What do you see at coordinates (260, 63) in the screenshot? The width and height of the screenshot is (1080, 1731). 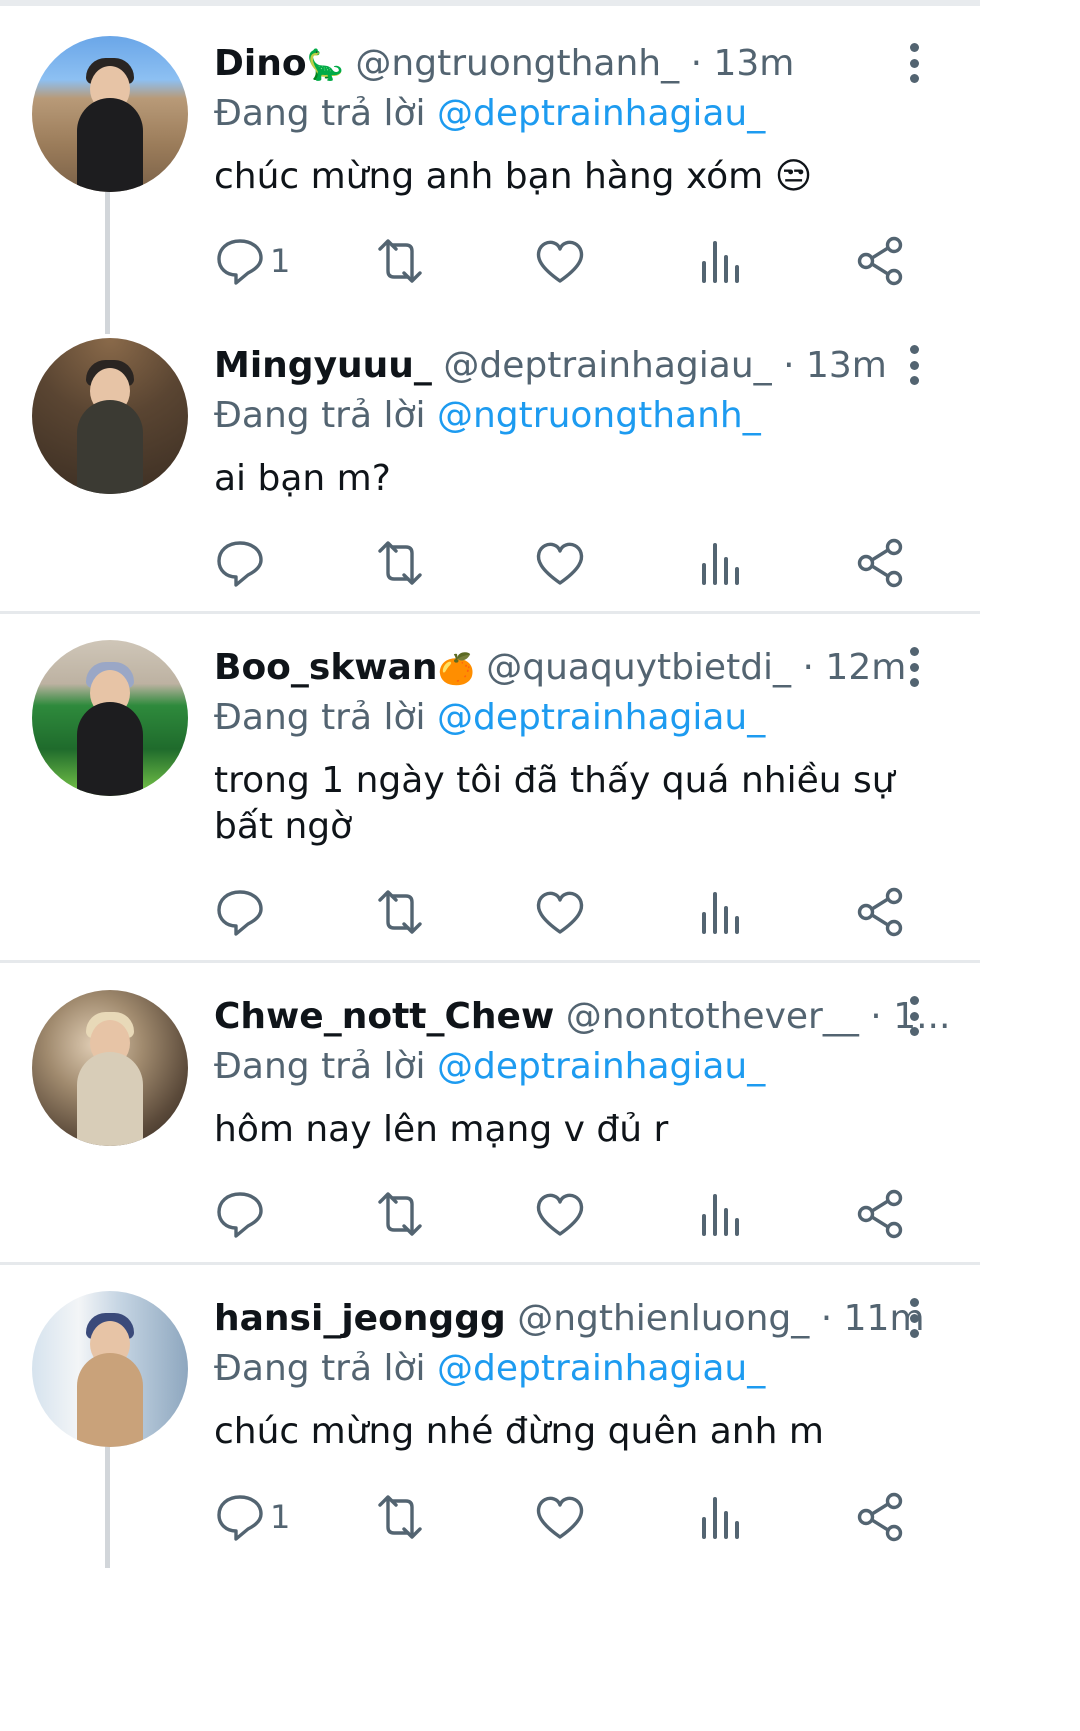 I see `display-name: Dino` at bounding box center [260, 63].